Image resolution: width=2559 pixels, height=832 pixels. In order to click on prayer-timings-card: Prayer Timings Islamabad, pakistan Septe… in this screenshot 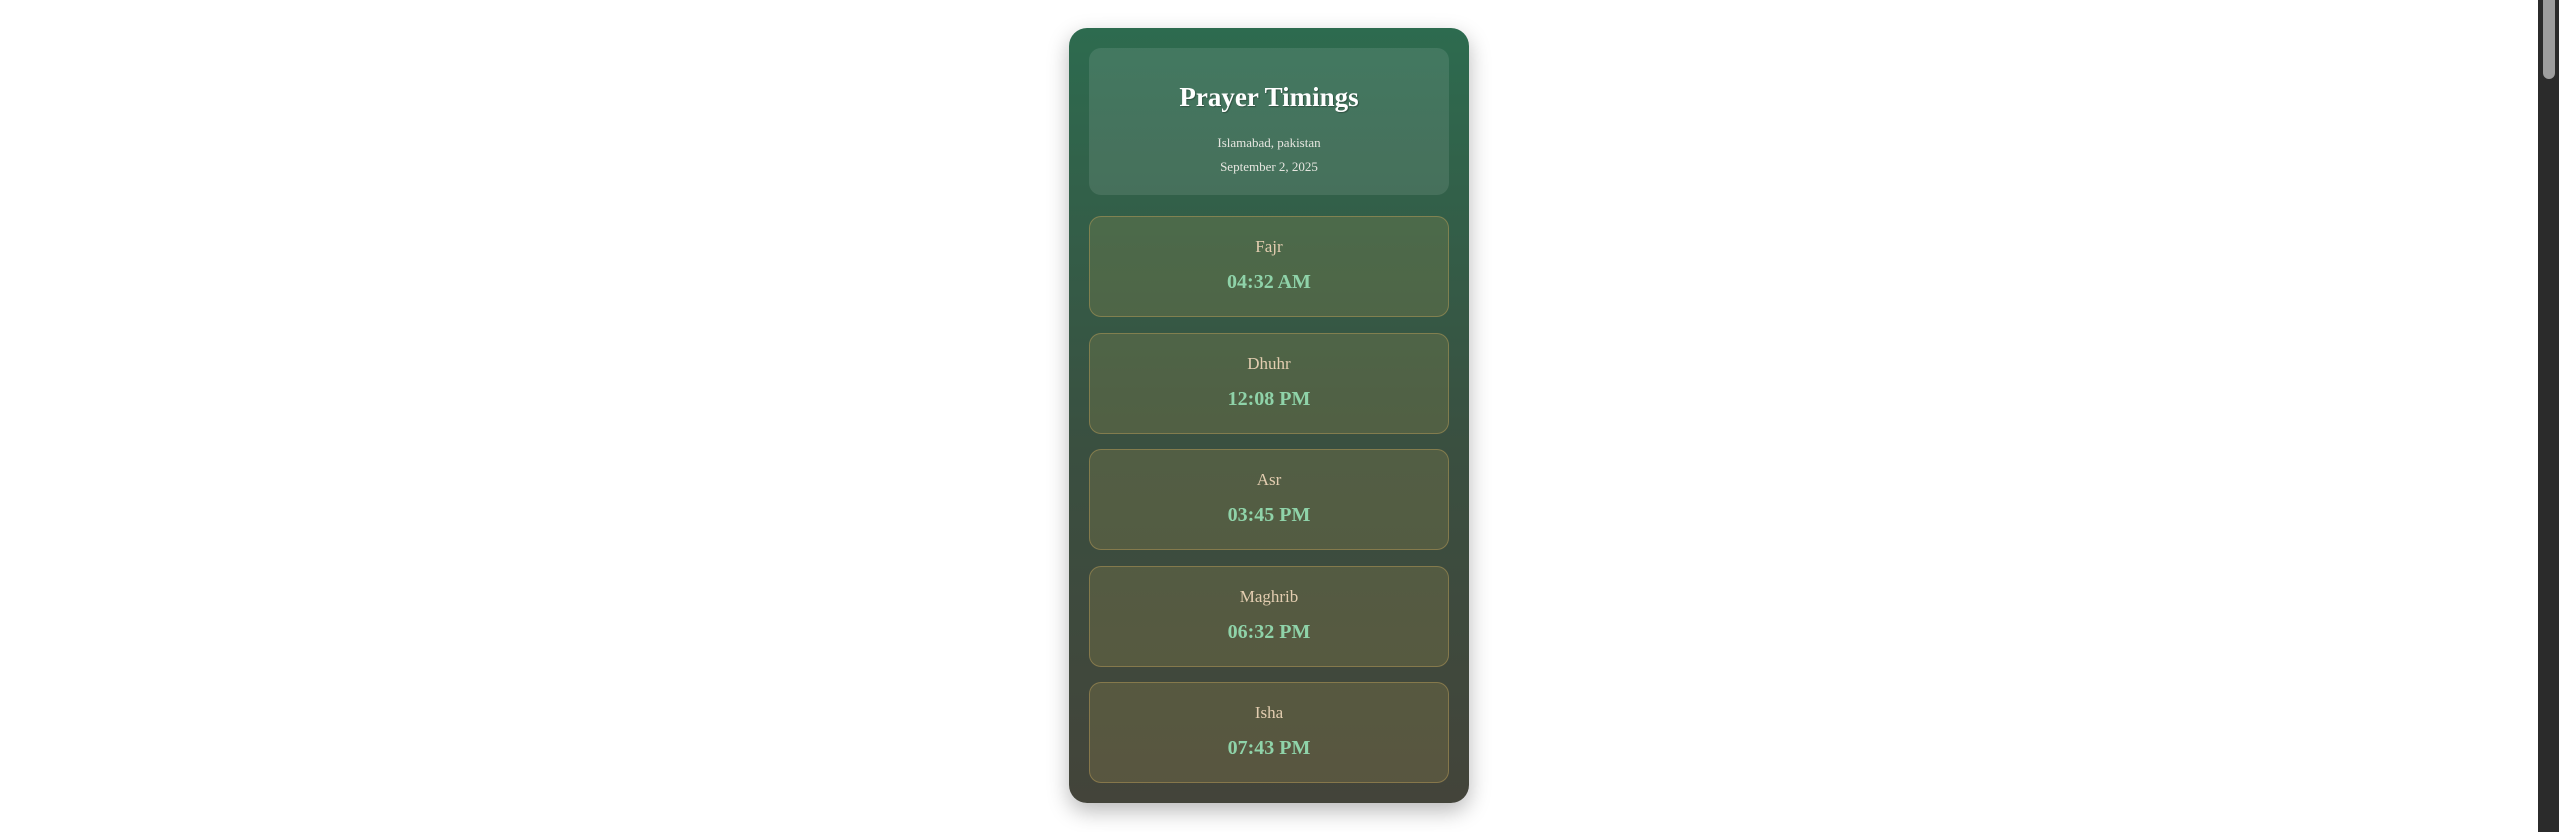, I will do `click(1269, 415)`.